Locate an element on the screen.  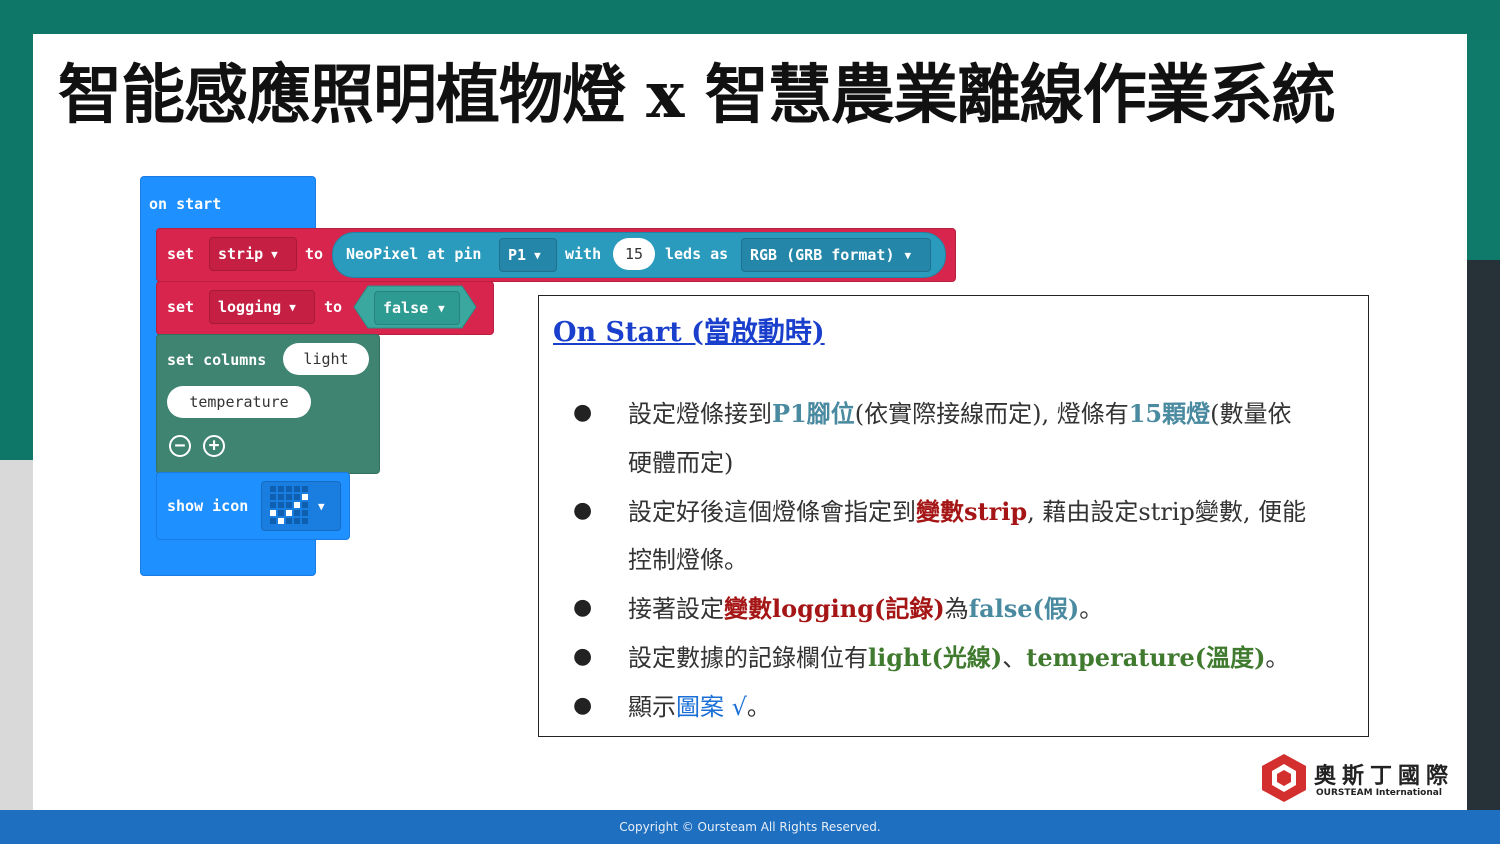
text-segment: , 藉由設定strip變數, 便能 is located at coordinates (1167, 512).